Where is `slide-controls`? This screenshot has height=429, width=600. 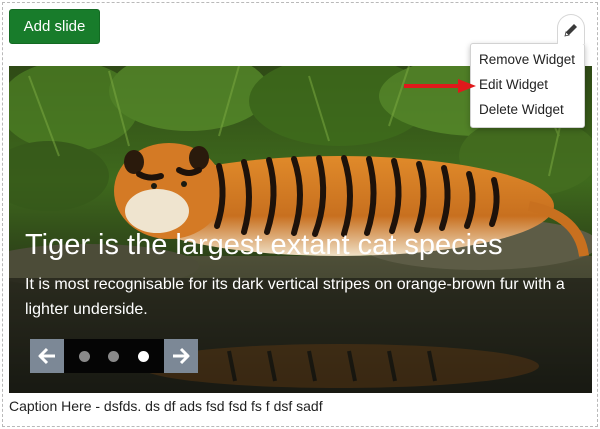
slide-controls is located at coordinates (114, 356).